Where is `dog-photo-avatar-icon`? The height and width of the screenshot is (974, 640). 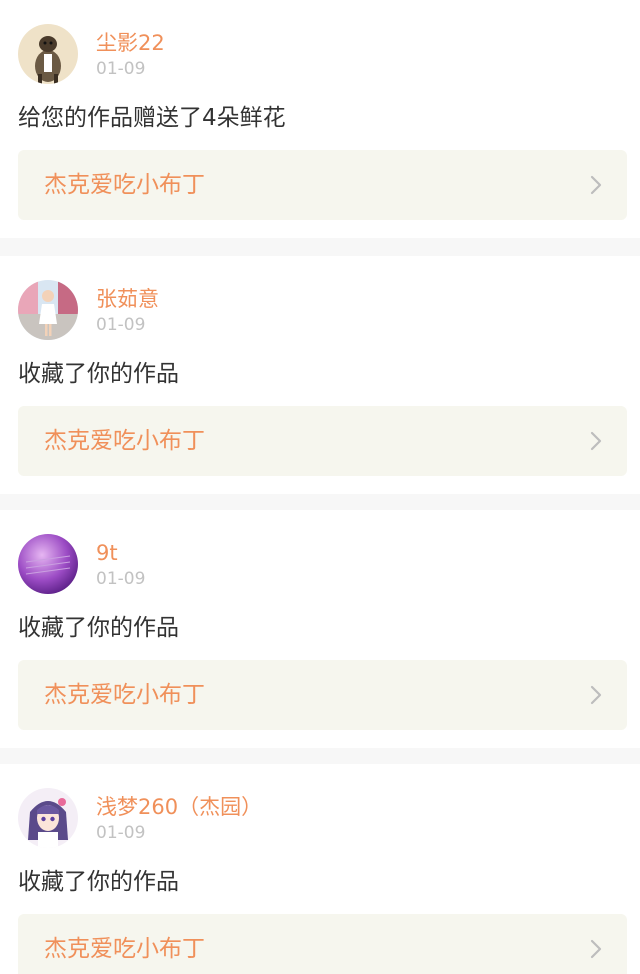 dog-photo-avatar-icon is located at coordinates (48, 54).